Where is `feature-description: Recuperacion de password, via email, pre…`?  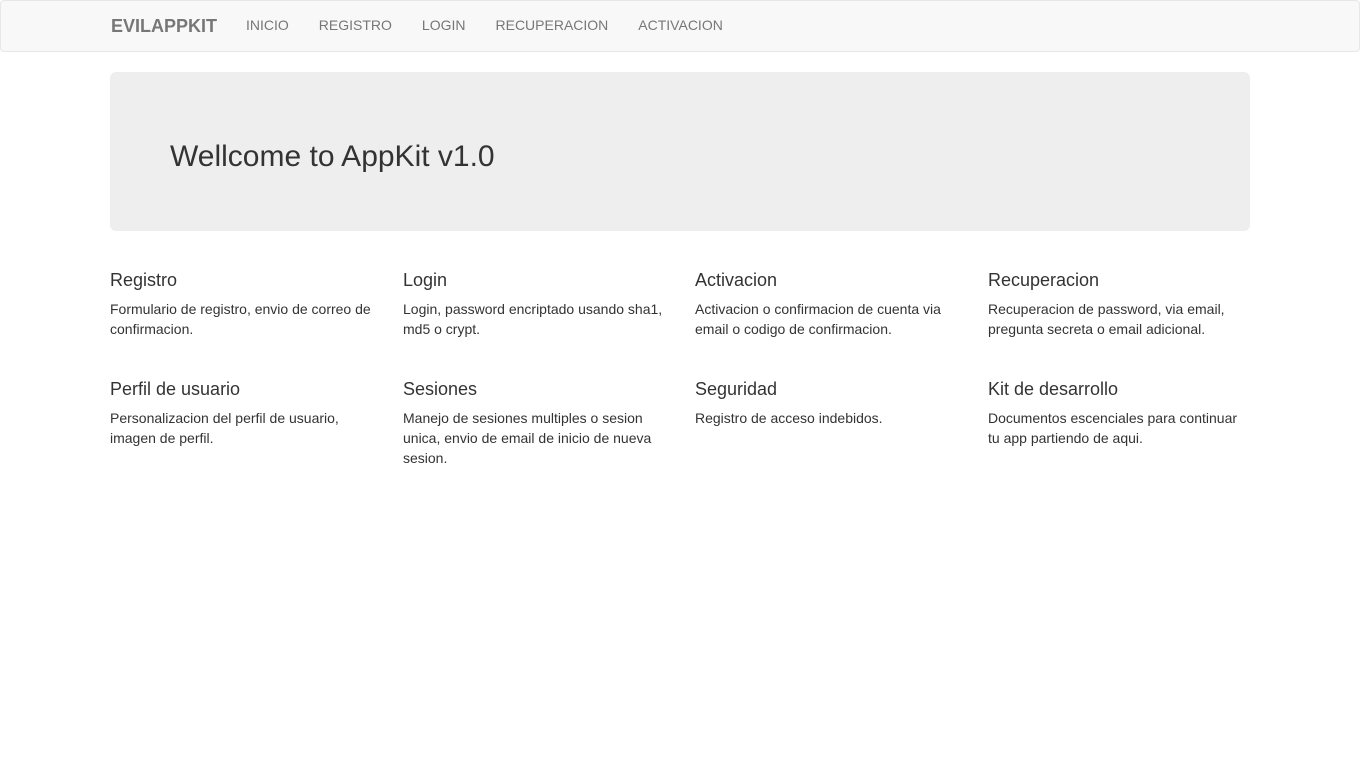
feature-description: Recuperacion de password, via email, pre… is located at coordinates (1106, 319).